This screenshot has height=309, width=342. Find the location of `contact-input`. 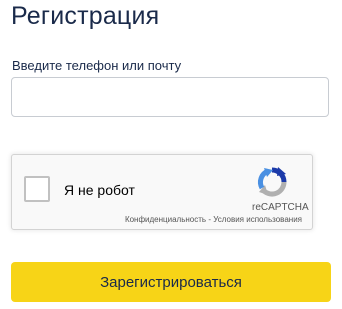

contact-input is located at coordinates (170, 97).